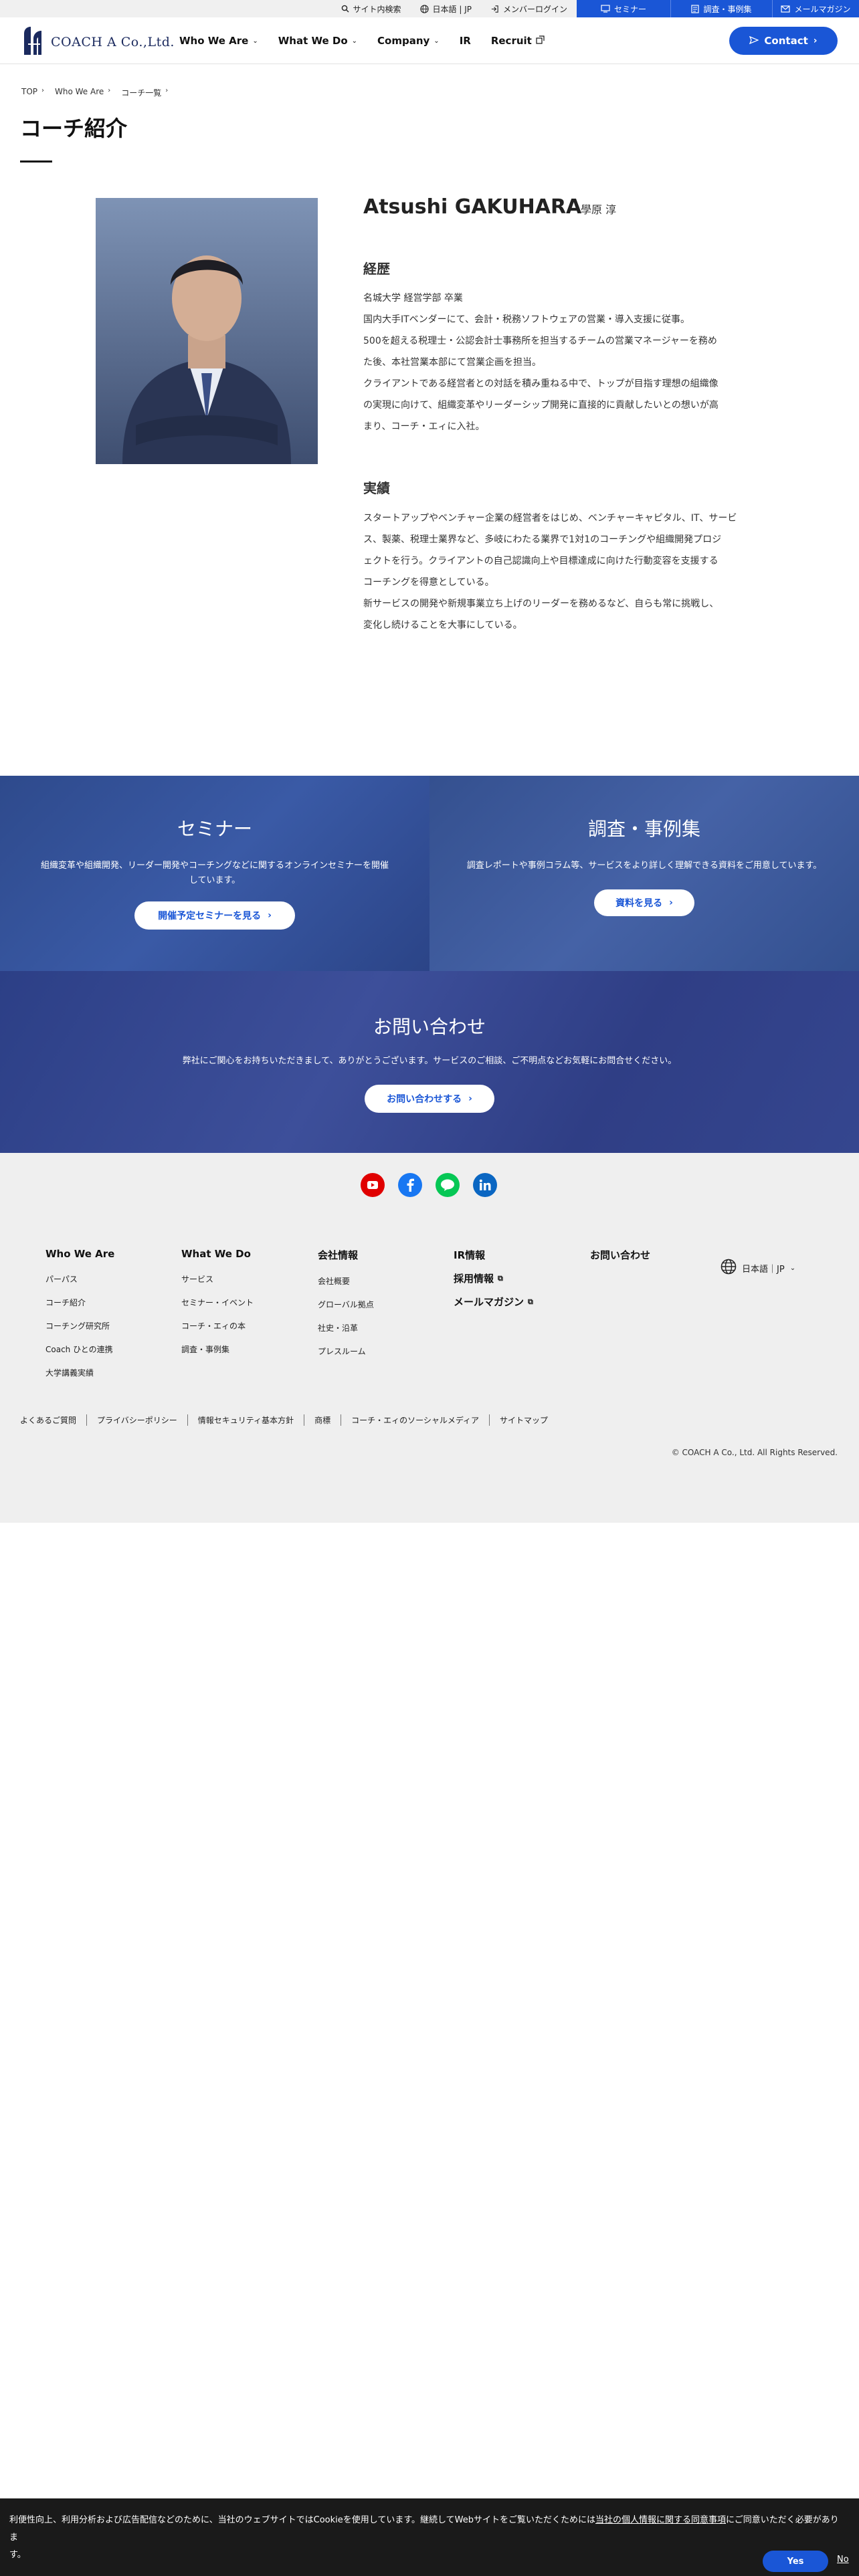  I want to click on site-search-link: サイト内検索, so click(372, 8).